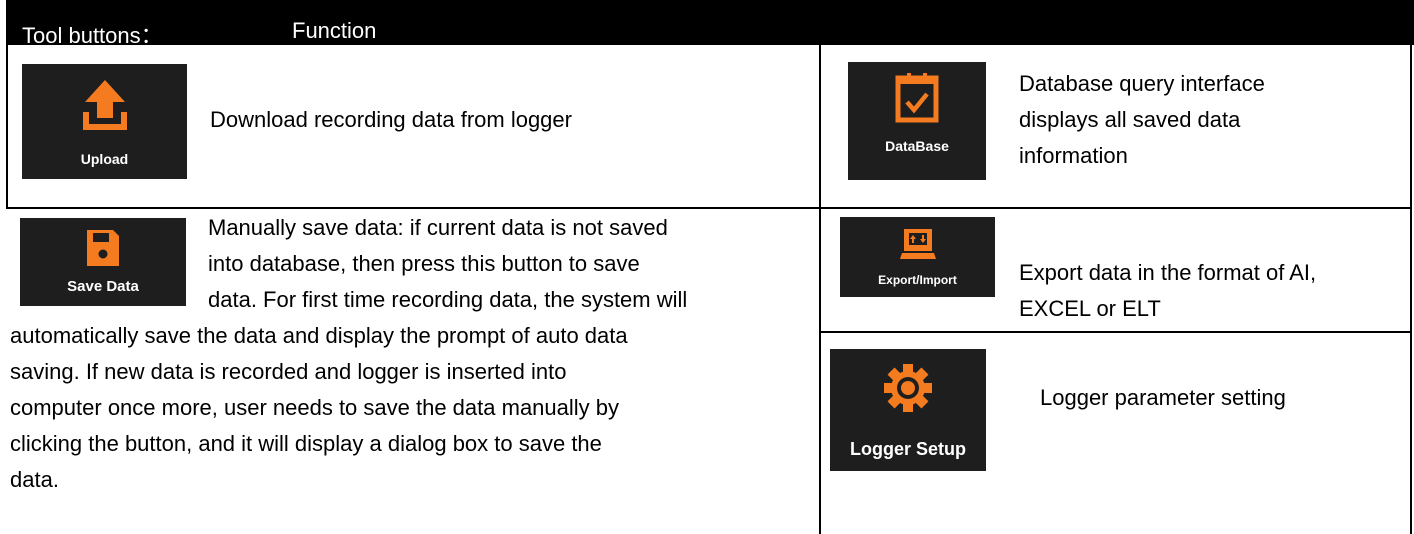 The height and width of the screenshot is (534, 1414). What do you see at coordinates (103, 286) in the screenshot?
I see `save-data-button-label: Save Data` at bounding box center [103, 286].